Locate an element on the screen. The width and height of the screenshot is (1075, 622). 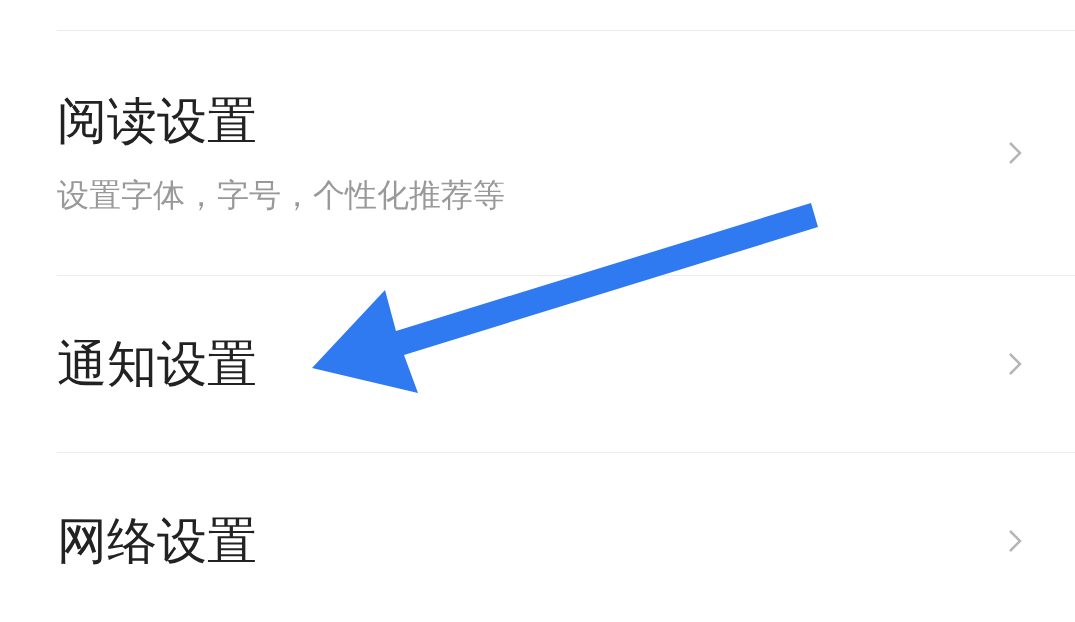
settings-subtitle: 设置字体，字号，个性化推荐等 is located at coordinates (281, 195).